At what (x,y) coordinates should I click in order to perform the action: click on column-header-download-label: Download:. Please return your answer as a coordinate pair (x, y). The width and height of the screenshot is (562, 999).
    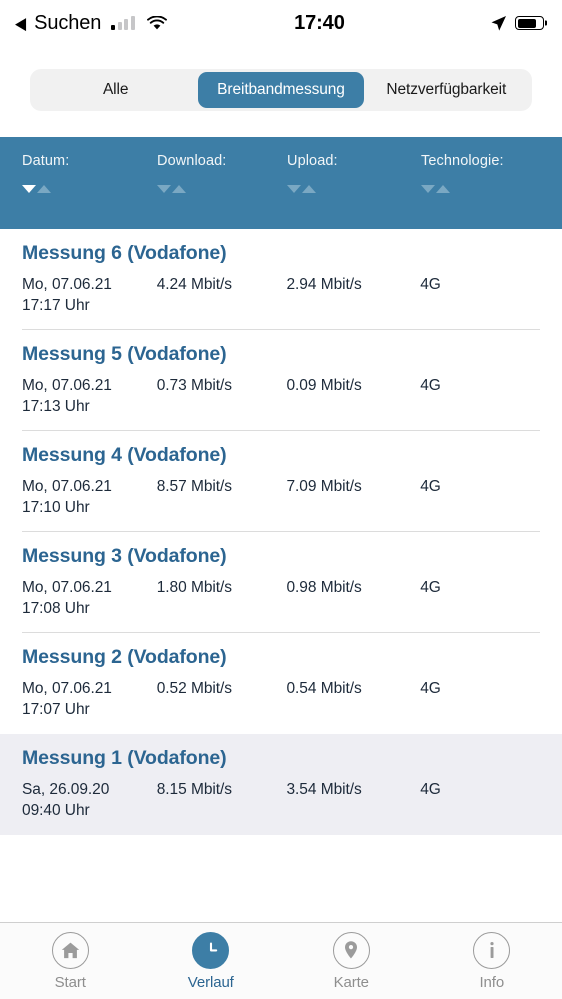
    Looking at the image, I should click on (192, 161).